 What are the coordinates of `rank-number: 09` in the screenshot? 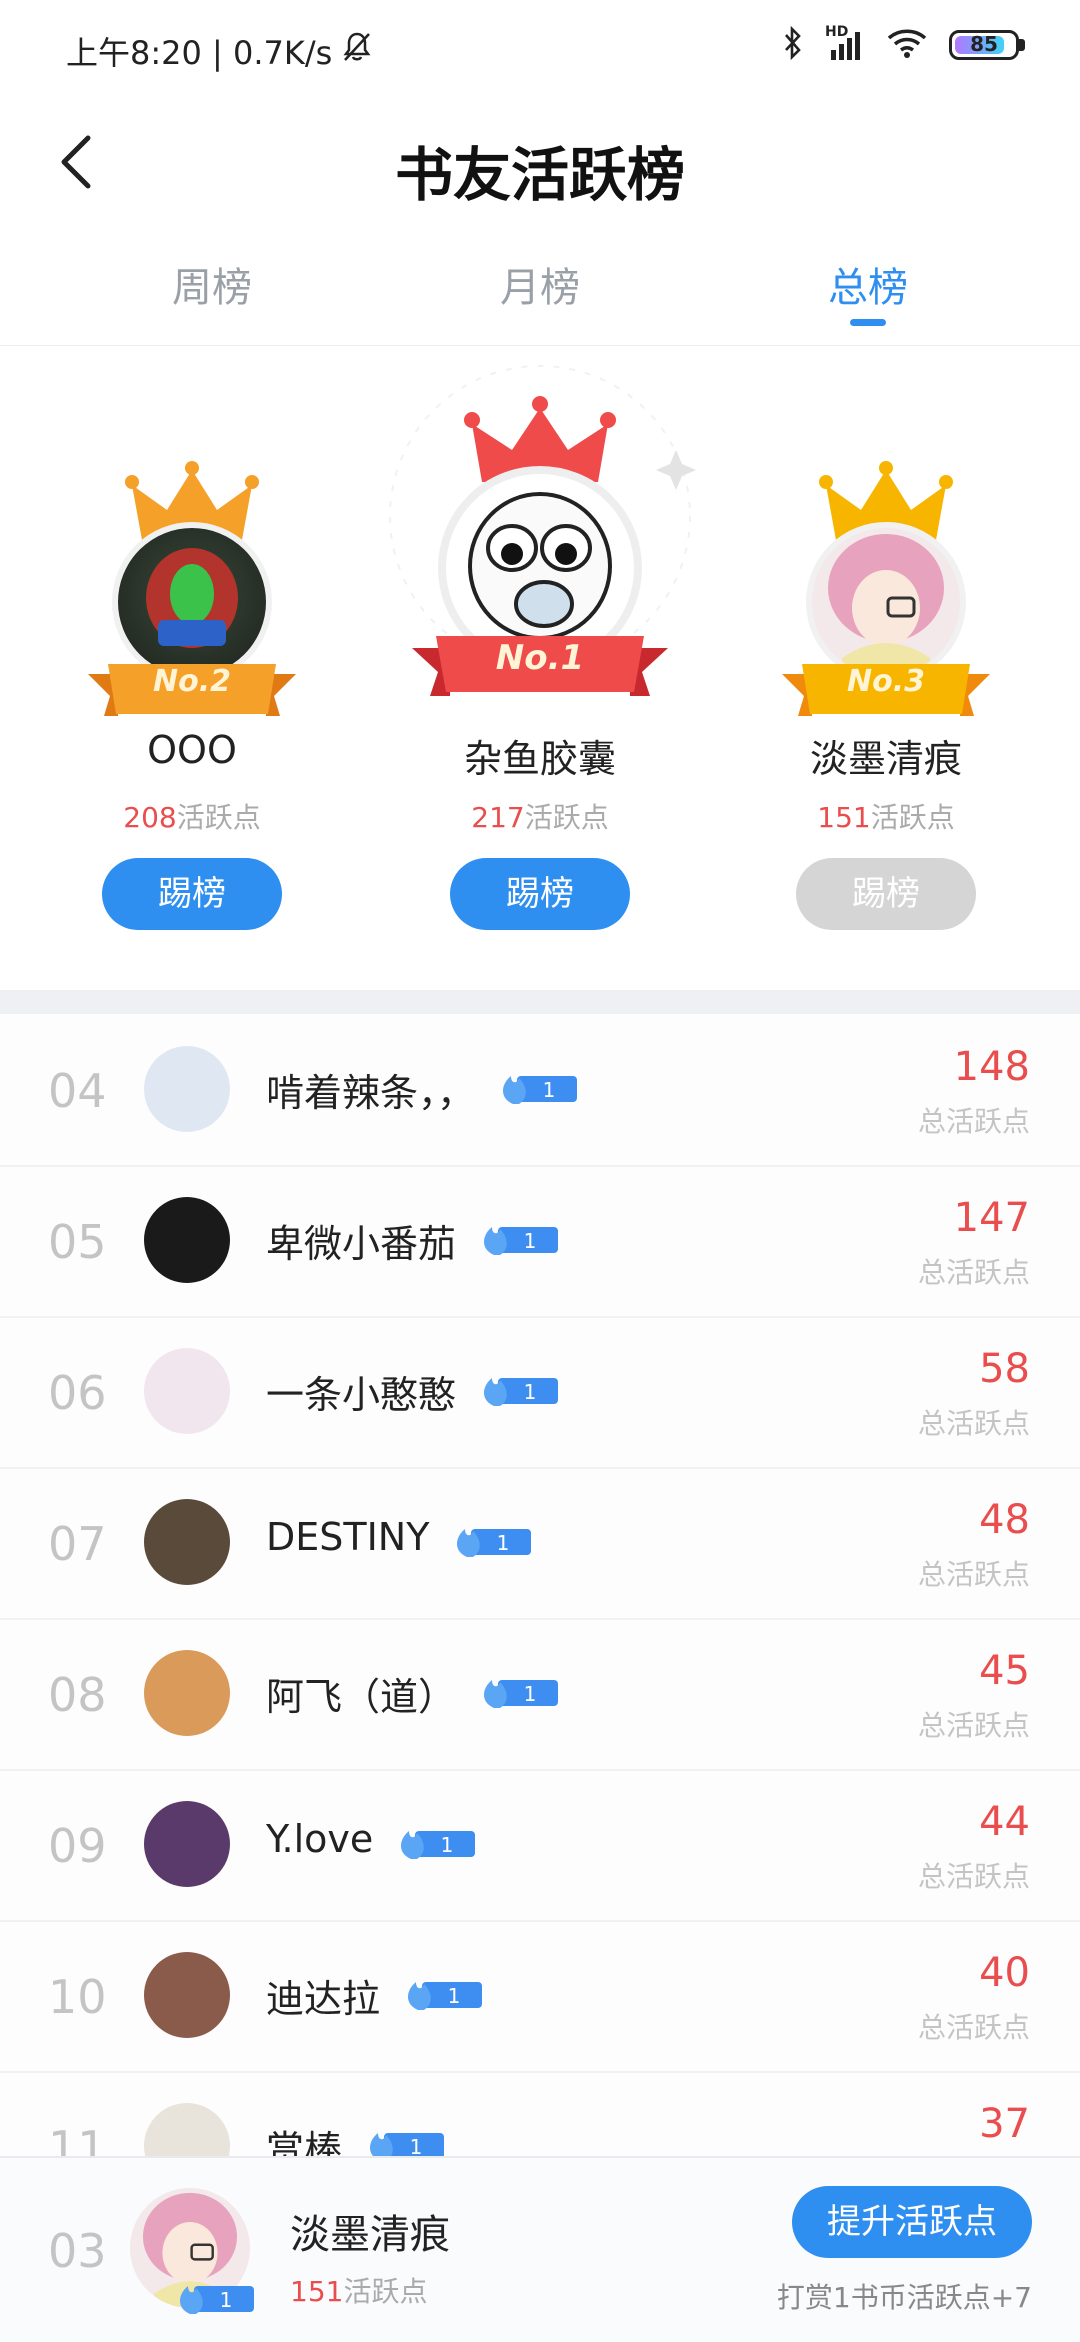 It's located at (77, 1846).